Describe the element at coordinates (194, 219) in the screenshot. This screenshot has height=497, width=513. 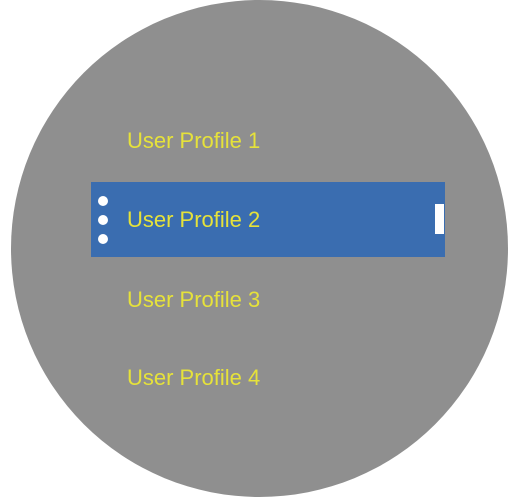
I see `menu-item-label: User Profile 2` at that location.